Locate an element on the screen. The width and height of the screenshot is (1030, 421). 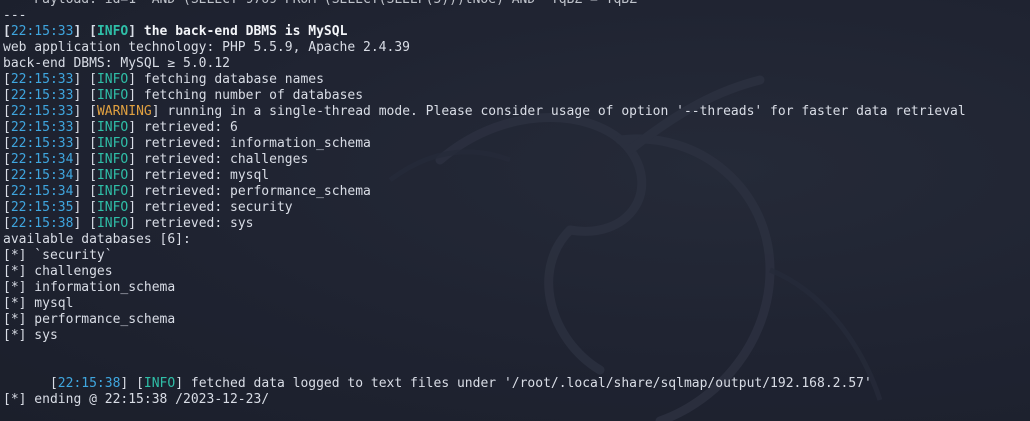
log-message: retrieved: performance_schema is located at coordinates (257, 191).